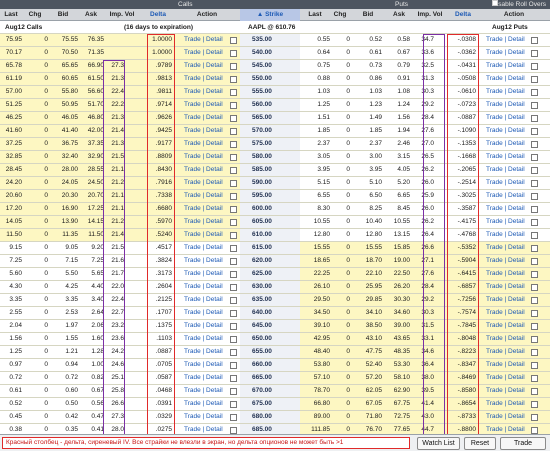 This screenshot has width=550, height=451. Describe the element at coordinates (122, 15) in the screenshot. I see `col-call-iv: Imp. Vol` at that location.